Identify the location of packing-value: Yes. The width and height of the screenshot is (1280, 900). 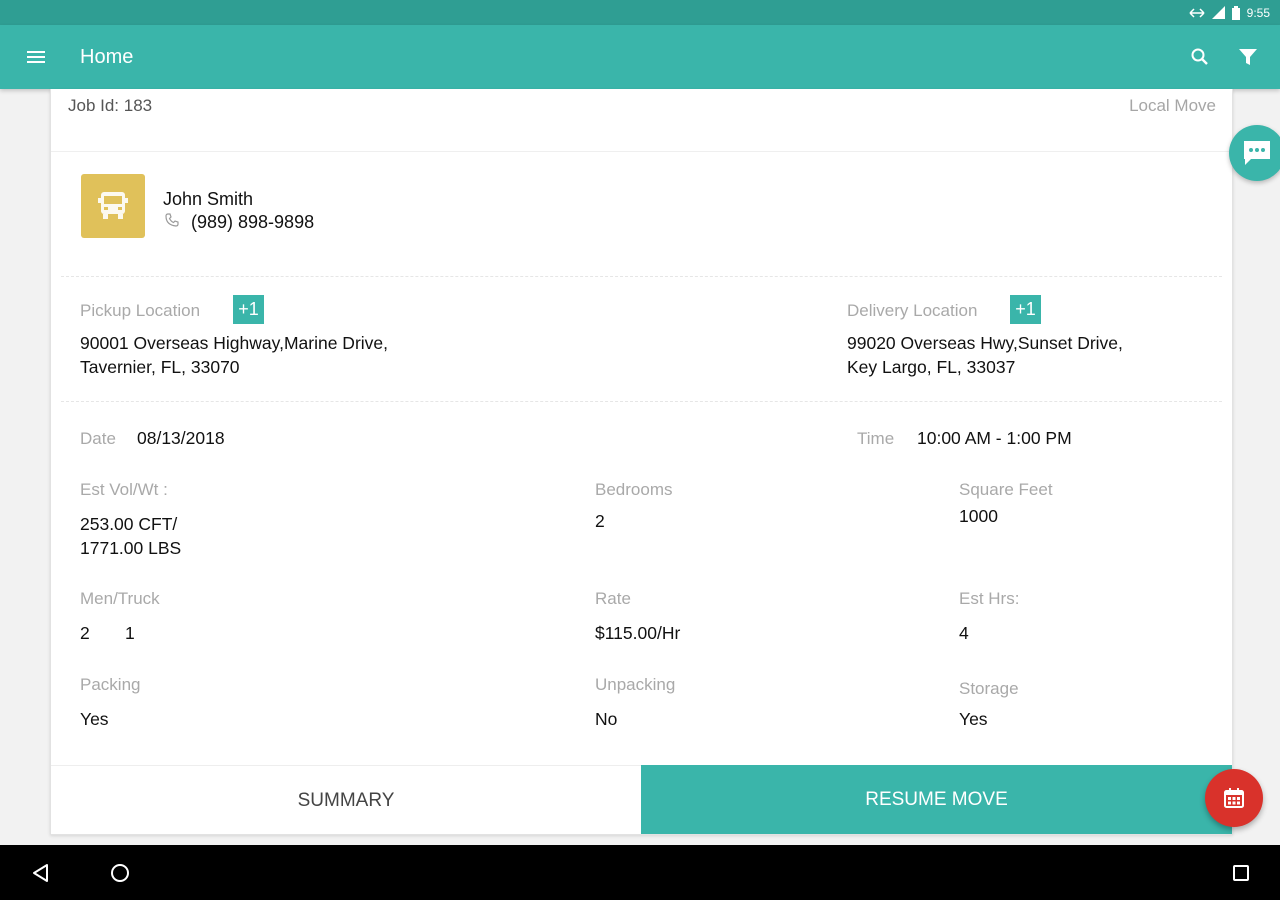
(94, 719).